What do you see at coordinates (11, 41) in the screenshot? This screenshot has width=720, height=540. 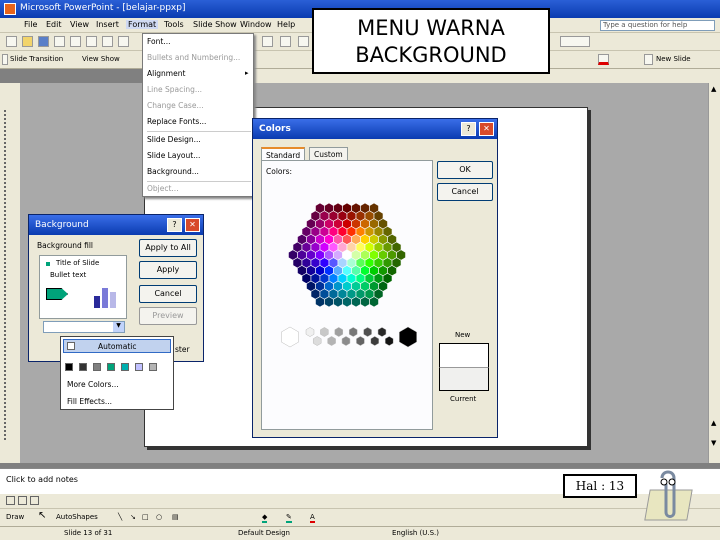 I see `new-icon` at bounding box center [11, 41].